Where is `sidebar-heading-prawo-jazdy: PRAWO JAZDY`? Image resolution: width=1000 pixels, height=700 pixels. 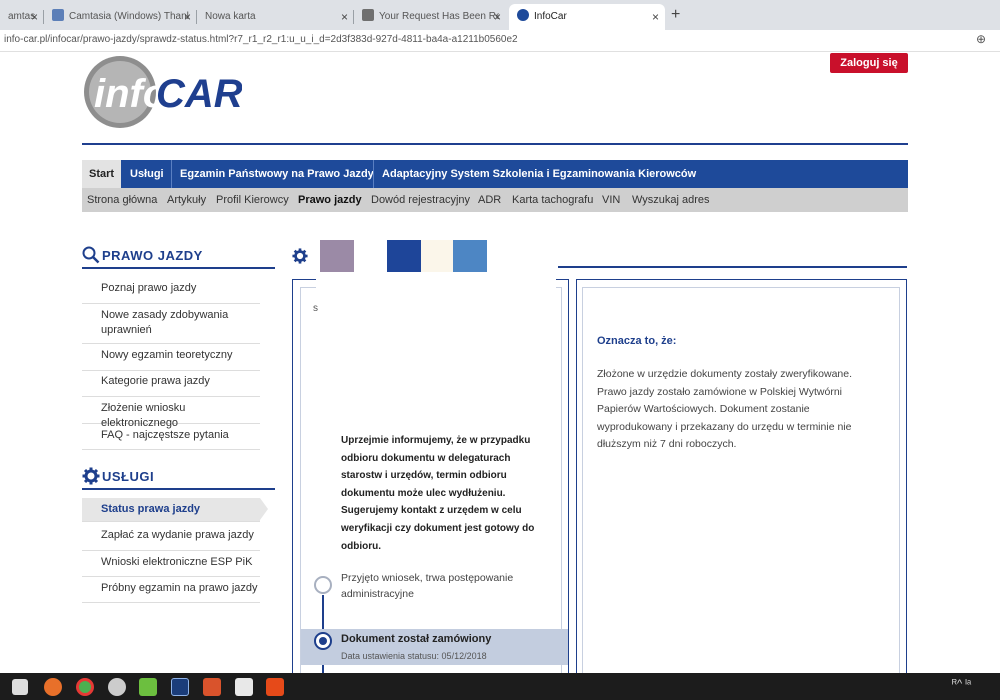 sidebar-heading-prawo-jazdy: PRAWO JAZDY is located at coordinates (142, 255).